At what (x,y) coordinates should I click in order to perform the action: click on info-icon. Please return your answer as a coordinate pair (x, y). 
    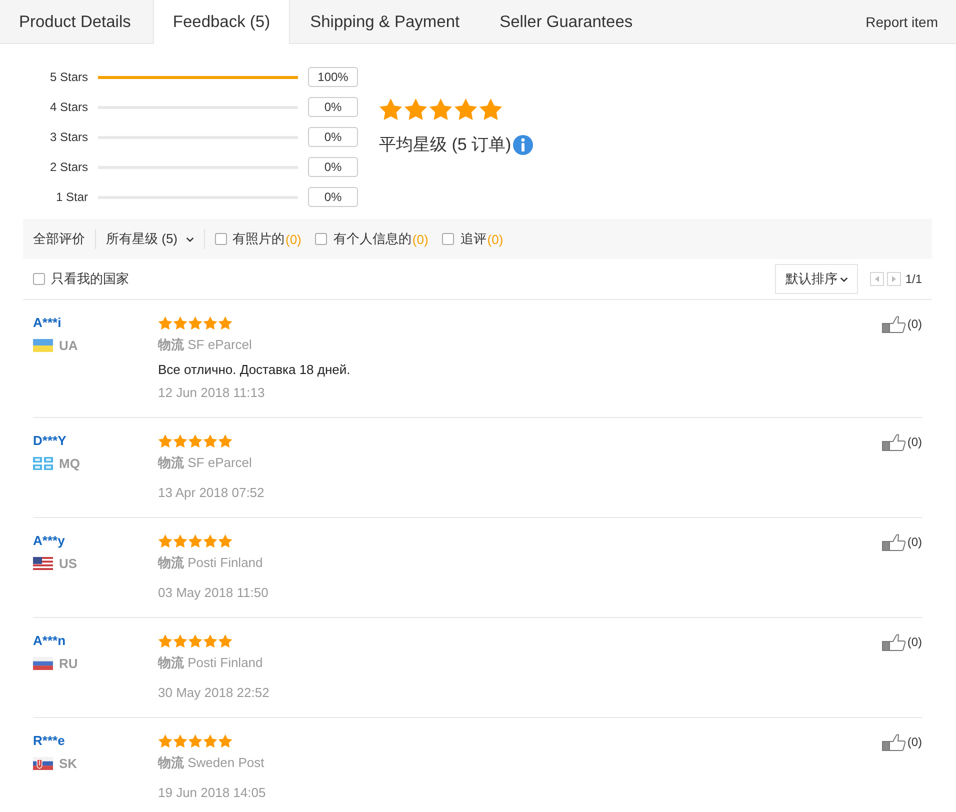
    Looking at the image, I should click on (523, 144).